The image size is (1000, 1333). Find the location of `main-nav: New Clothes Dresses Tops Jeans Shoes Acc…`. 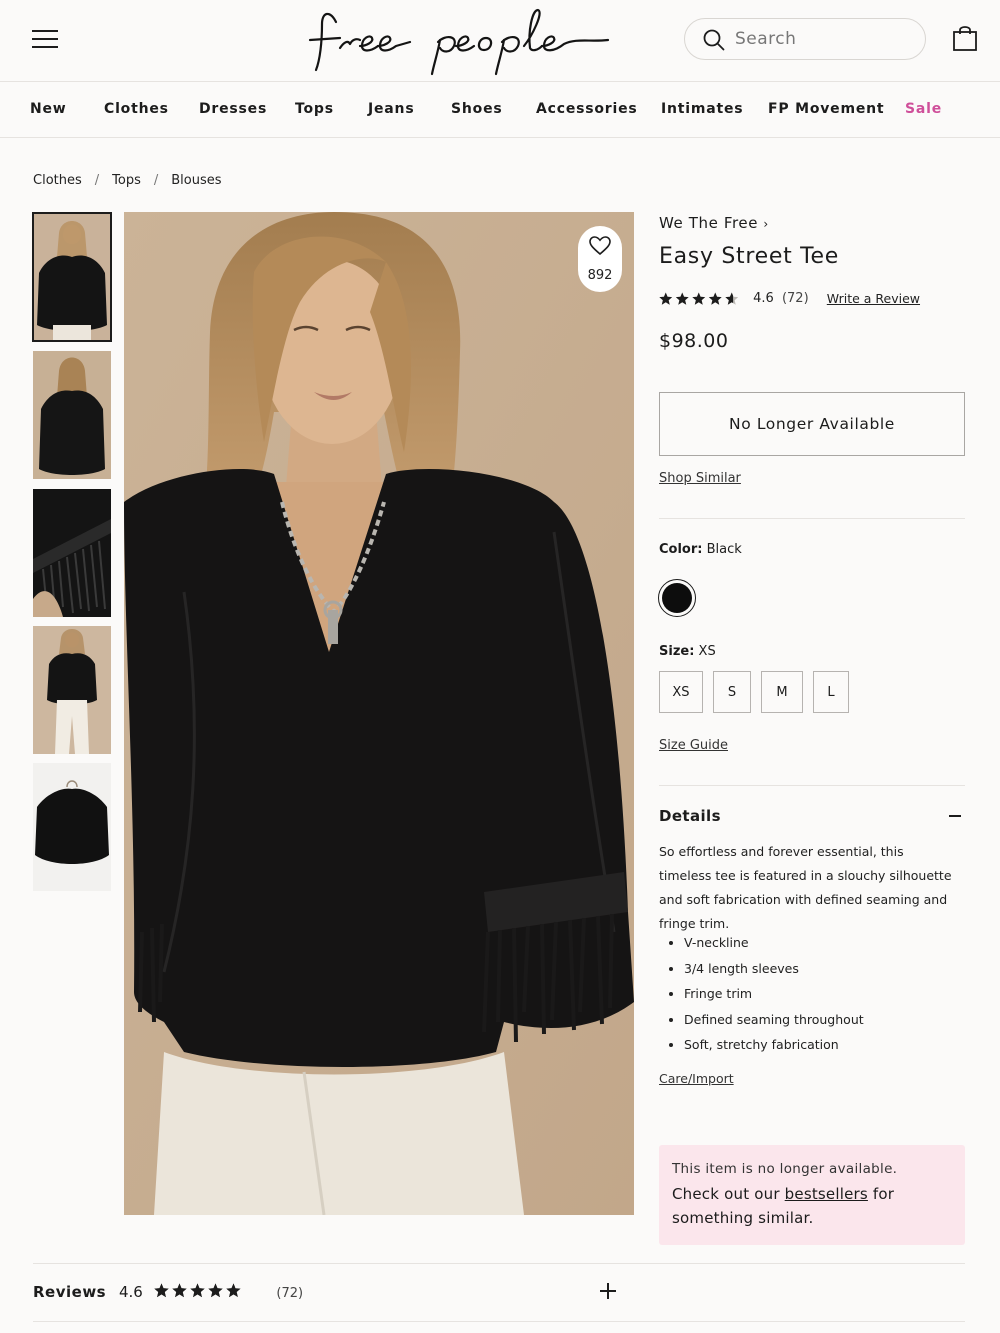

main-nav: New Clothes Dresses Tops Jeans Shoes Acc… is located at coordinates (500, 110).